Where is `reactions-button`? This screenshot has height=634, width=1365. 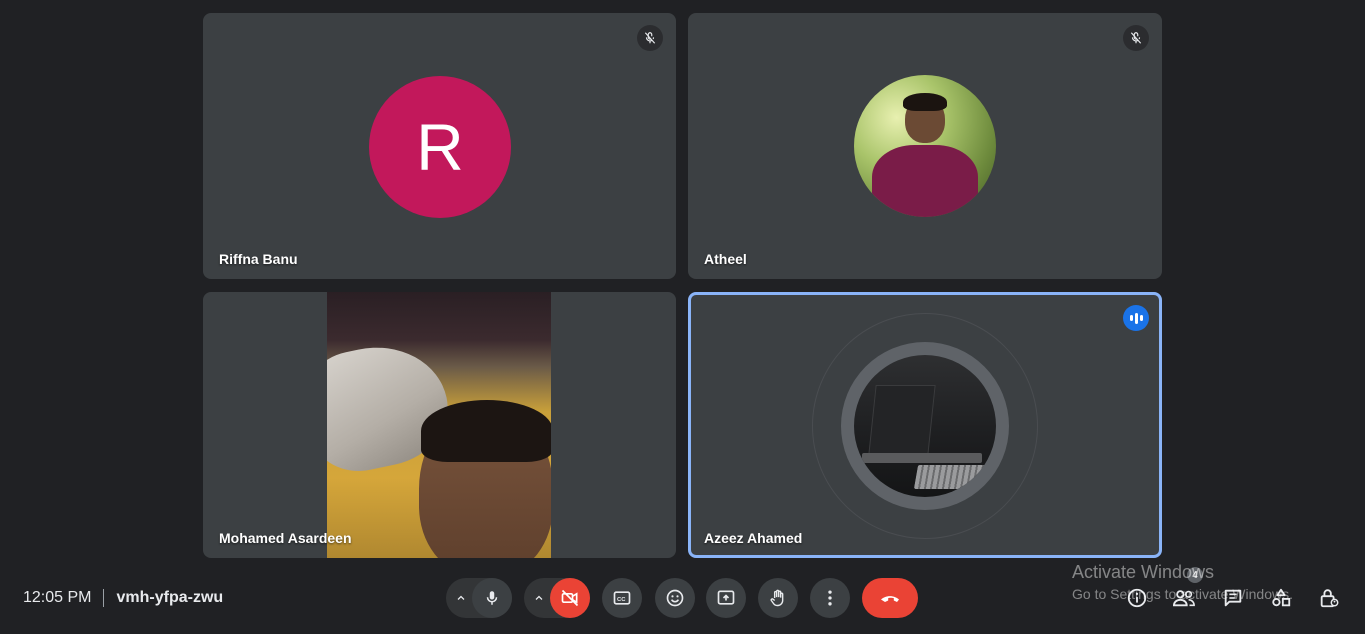 reactions-button is located at coordinates (675, 598).